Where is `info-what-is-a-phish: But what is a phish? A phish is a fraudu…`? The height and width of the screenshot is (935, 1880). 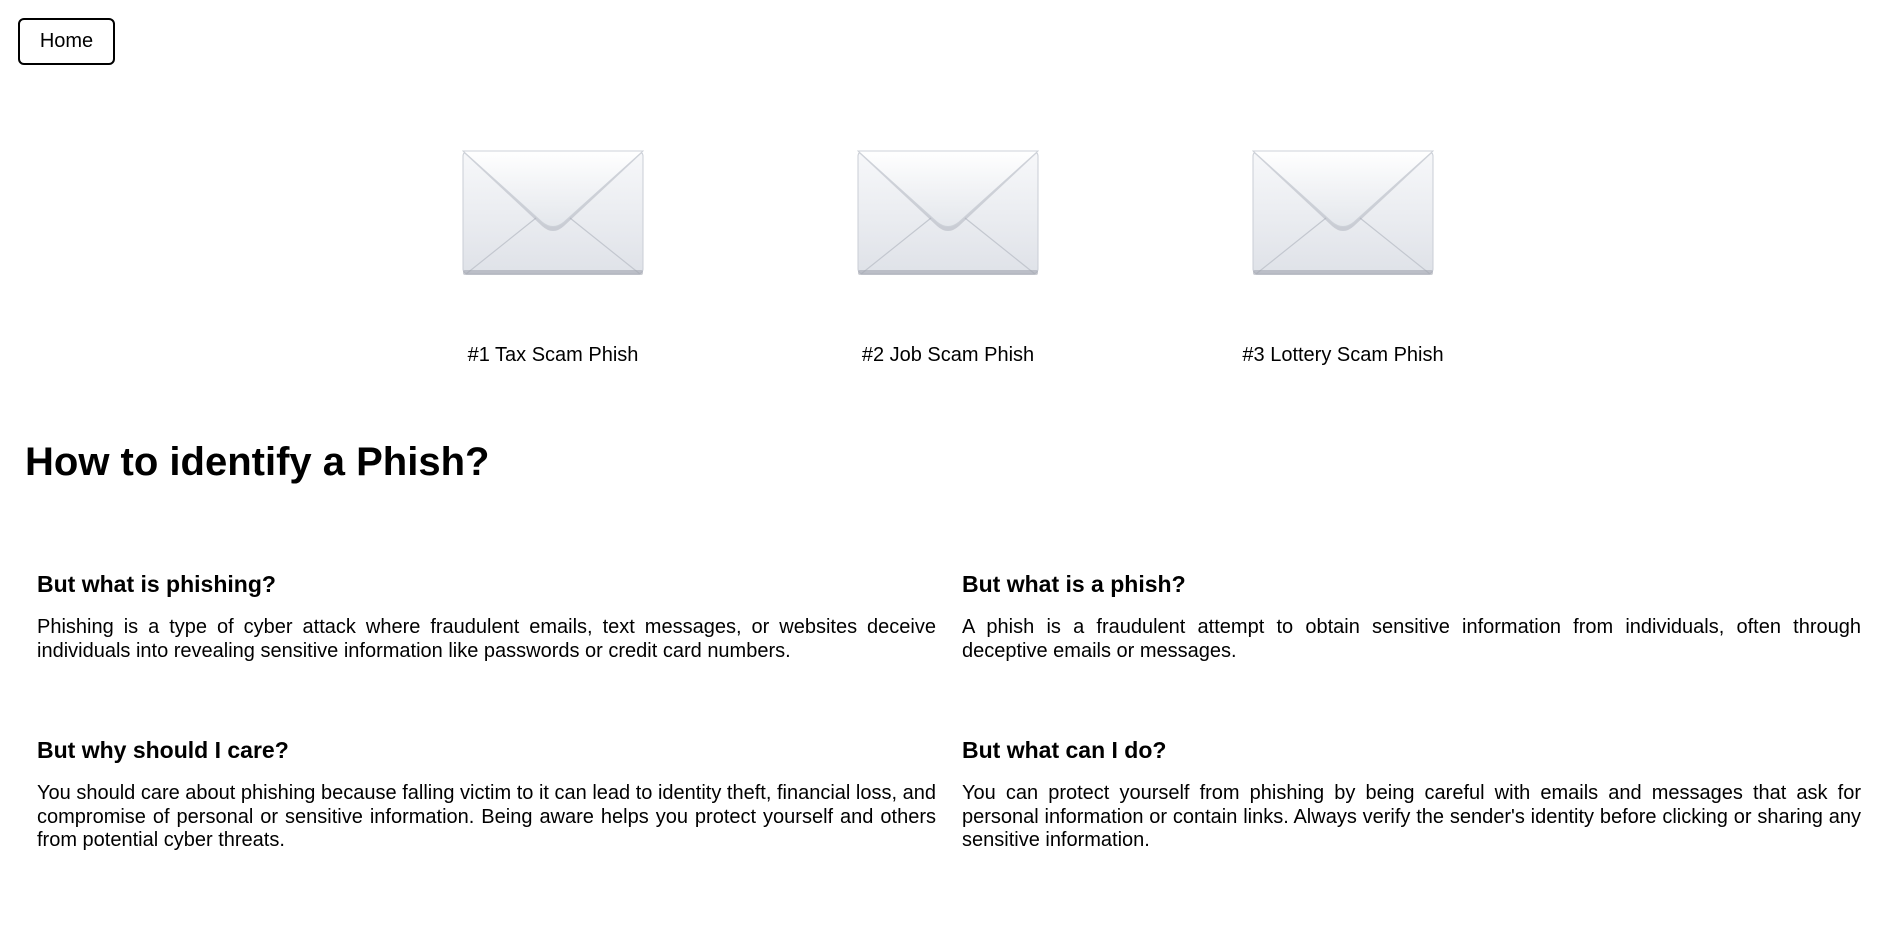 info-what-is-a-phish: But what is a phish? A phish is a fraudu… is located at coordinates (1411, 616).